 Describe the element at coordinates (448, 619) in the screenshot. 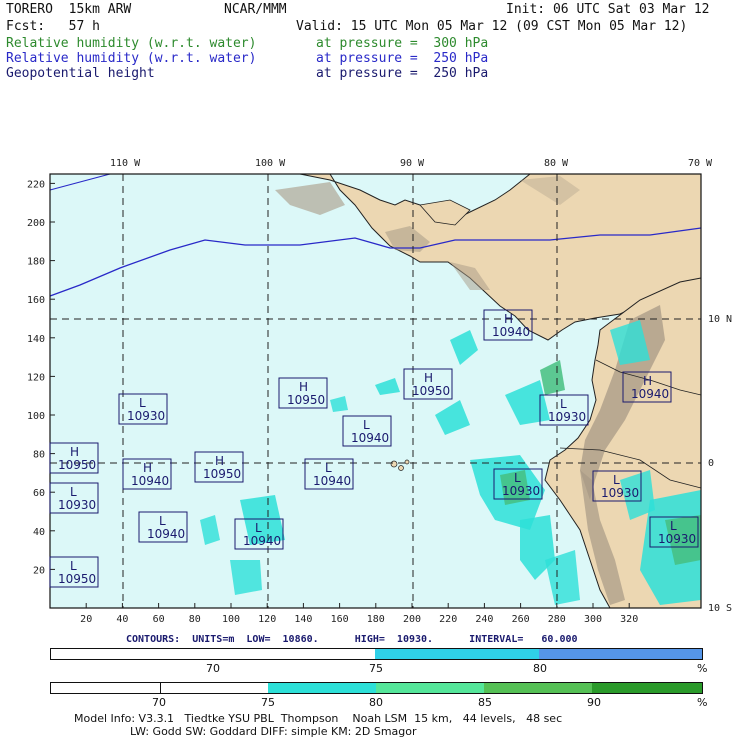

I see `x-tick-label: 220` at that location.